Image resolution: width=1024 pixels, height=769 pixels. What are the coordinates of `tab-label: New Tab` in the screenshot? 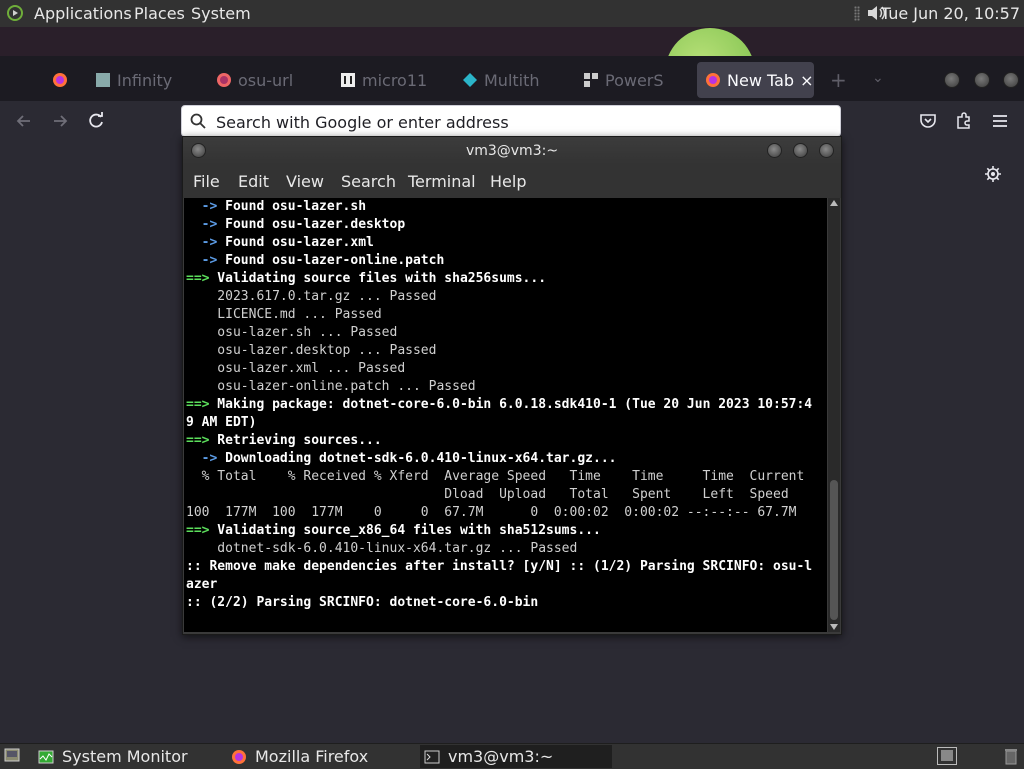 It's located at (761, 80).